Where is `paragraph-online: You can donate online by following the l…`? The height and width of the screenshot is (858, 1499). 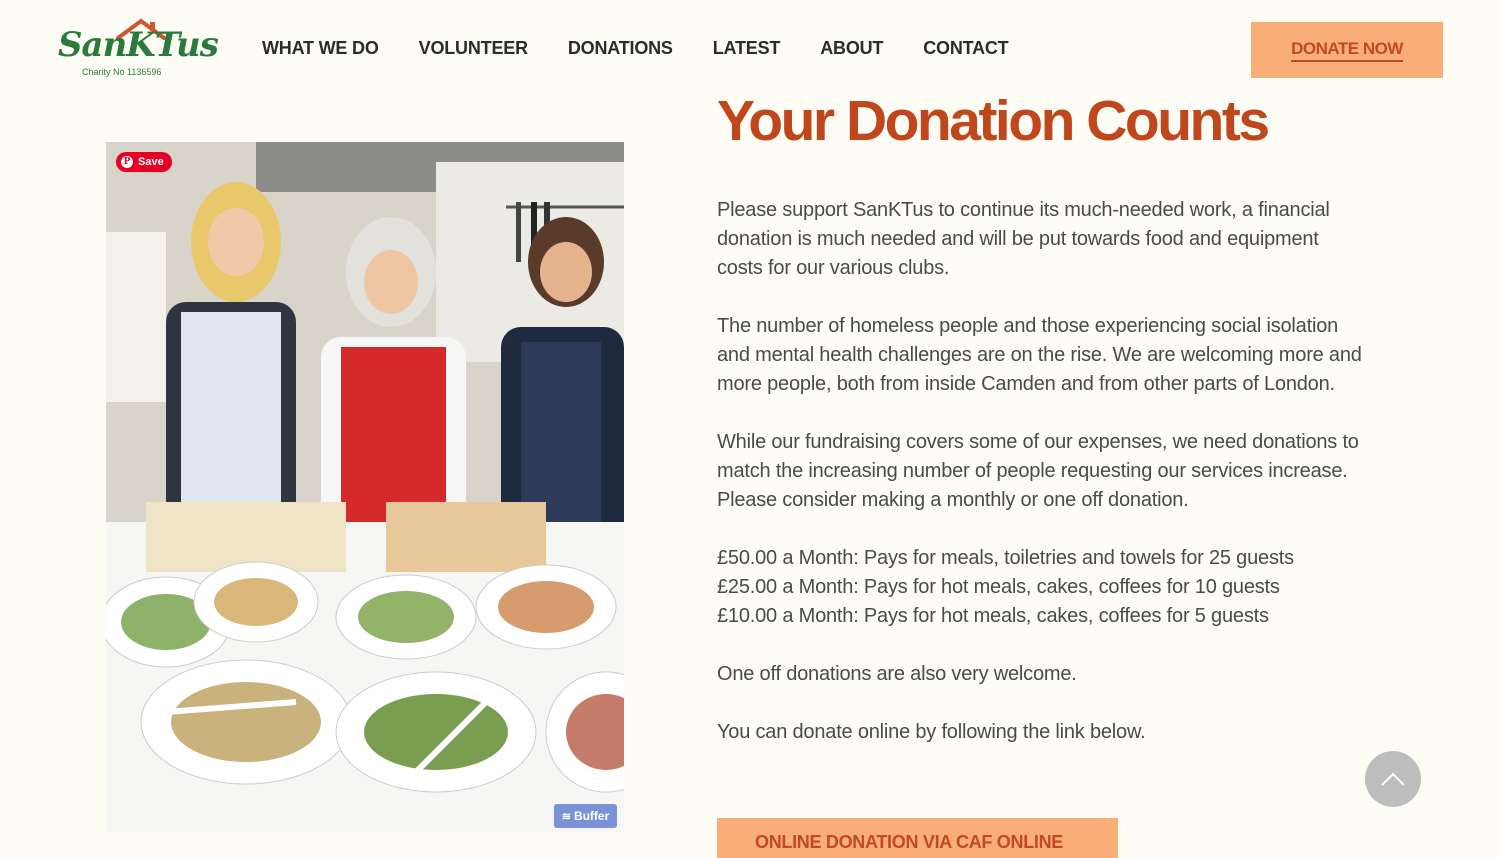 paragraph-online: You can donate online by following the l… is located at coordinates (931, 732).